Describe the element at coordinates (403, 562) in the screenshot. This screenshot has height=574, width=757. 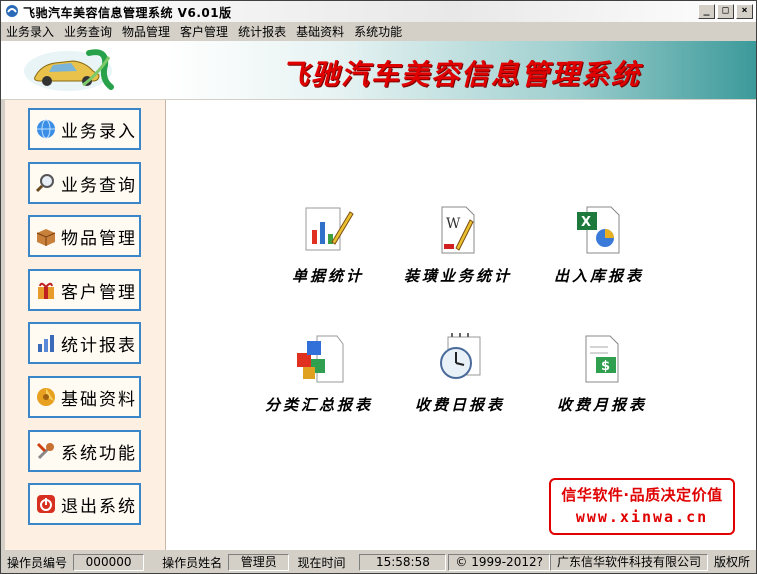
I see `current-time-value: 15:58:58` at that location.